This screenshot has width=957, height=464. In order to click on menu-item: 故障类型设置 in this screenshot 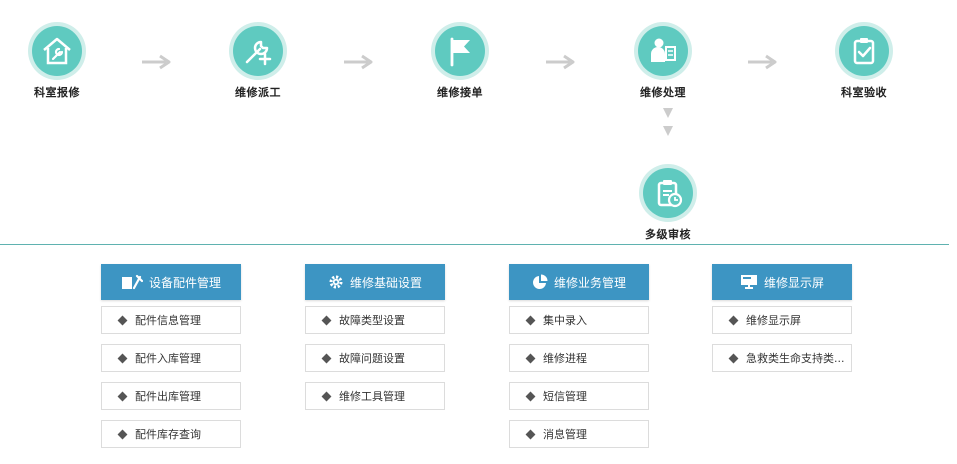, I will do `click(375, 320)`.